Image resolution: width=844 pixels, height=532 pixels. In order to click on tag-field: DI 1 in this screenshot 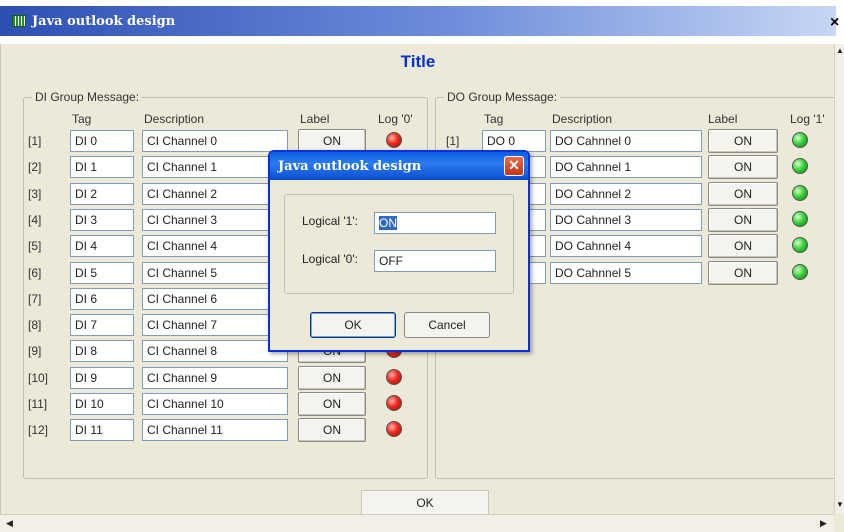, I will do `click(102, 167)`.